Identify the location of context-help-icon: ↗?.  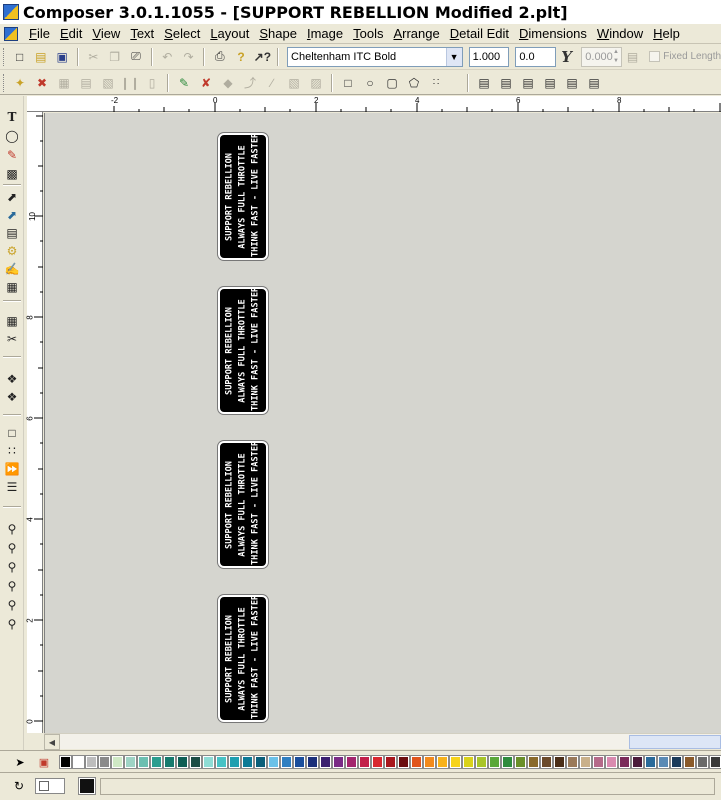
(262, 57).